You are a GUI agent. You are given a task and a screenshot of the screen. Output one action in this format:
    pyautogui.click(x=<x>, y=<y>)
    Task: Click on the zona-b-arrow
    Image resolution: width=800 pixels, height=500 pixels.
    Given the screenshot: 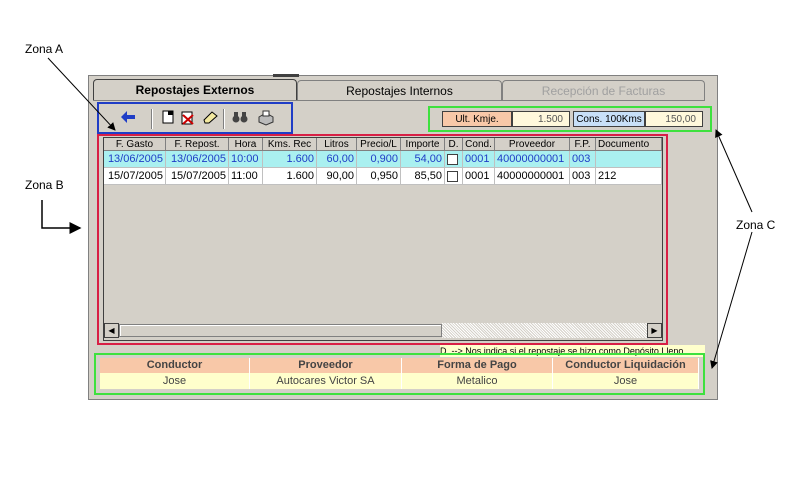 What is the action you would take?
    pyautogui.click(x=61, y=217)
    